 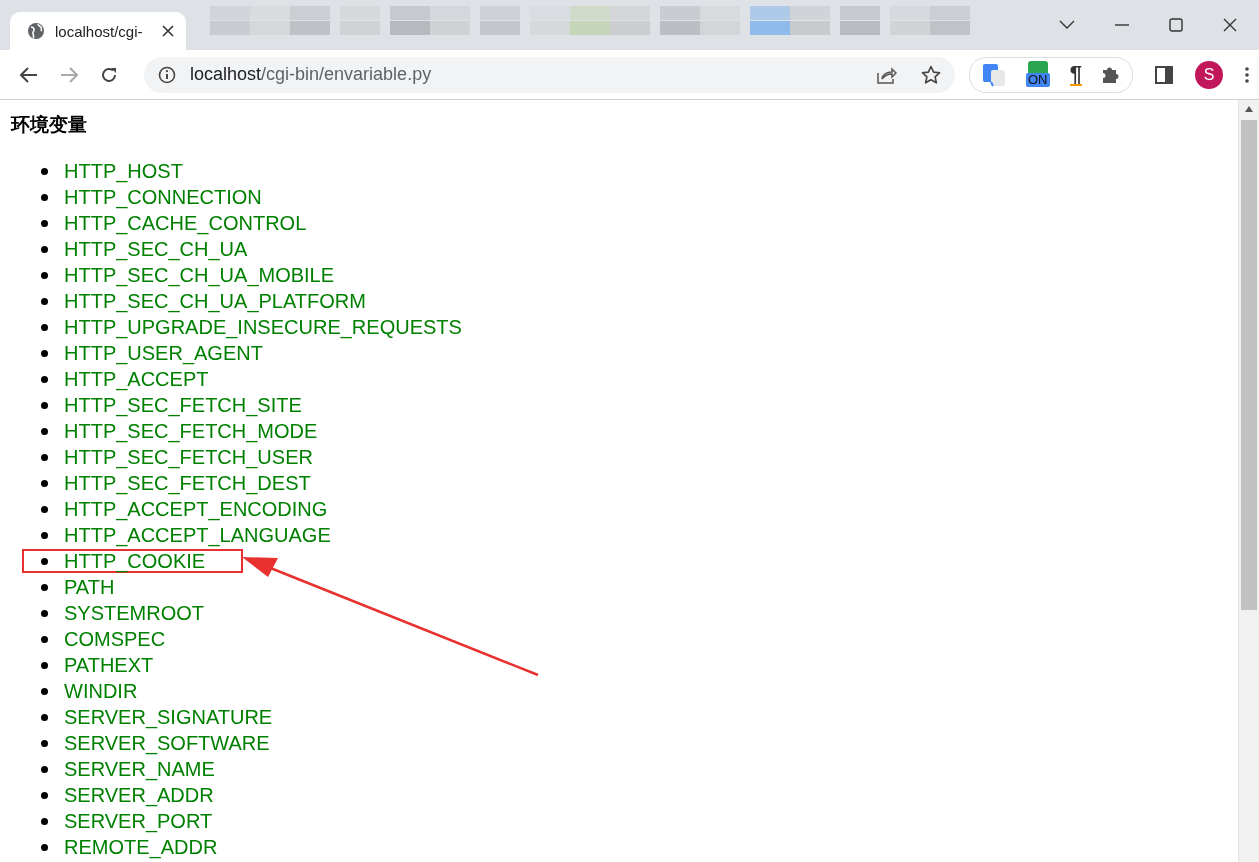 What do you see at coordinates (1209, 74) in the screenshot?
I see `profile-avatar: S` at bounding box center [1209, 74].